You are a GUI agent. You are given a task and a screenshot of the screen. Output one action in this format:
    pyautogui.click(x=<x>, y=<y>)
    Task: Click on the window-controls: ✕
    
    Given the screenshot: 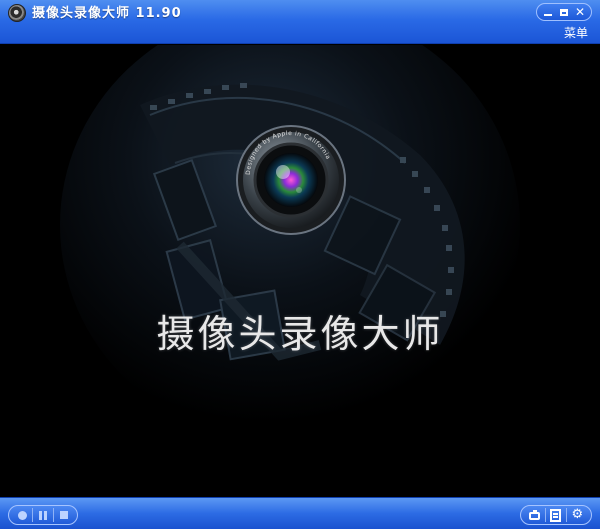 What is the action you would take?
    pyautogui.click(x=564, y=12)
    